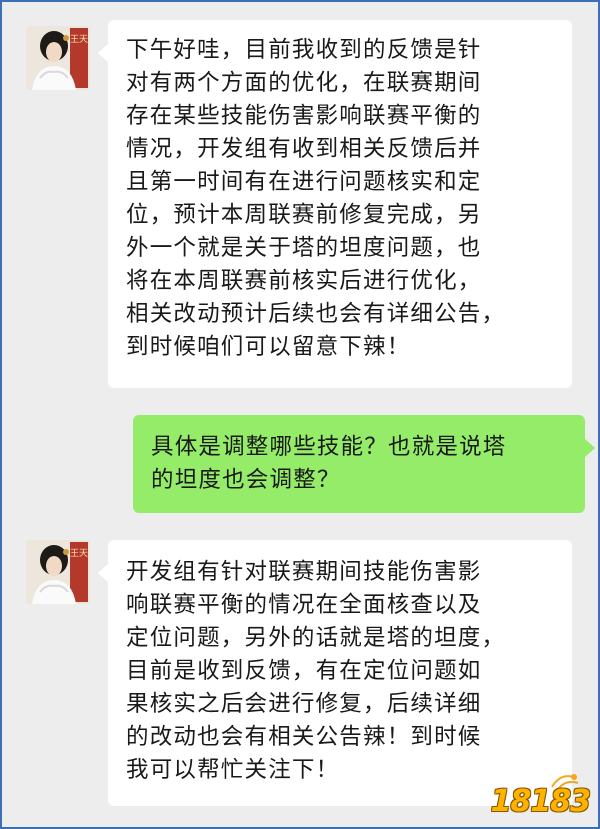  What do you see at coordinates (304, 704) in the screenshot?
I see `message-line: 果核实之后会进行修复，后续详细` at bounding box center [304, 704].